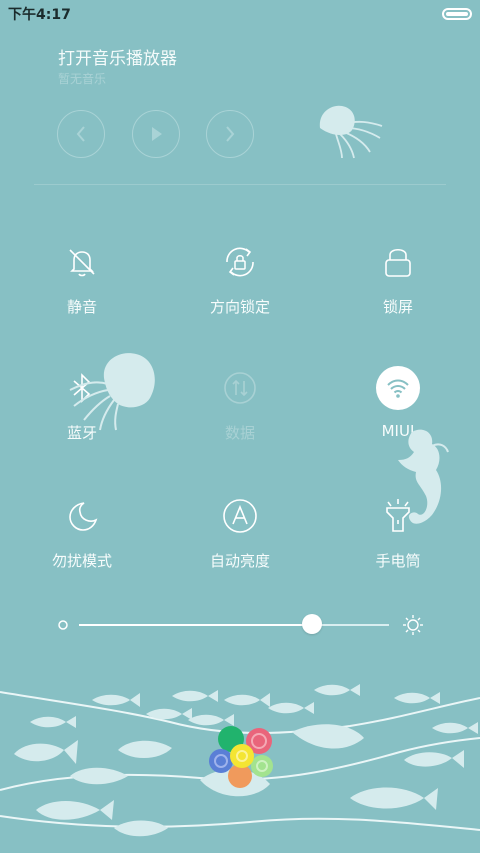 The width and height of the screenshot is (480, 853). I want to click on brightness-slider-fill, so click(195, 625).